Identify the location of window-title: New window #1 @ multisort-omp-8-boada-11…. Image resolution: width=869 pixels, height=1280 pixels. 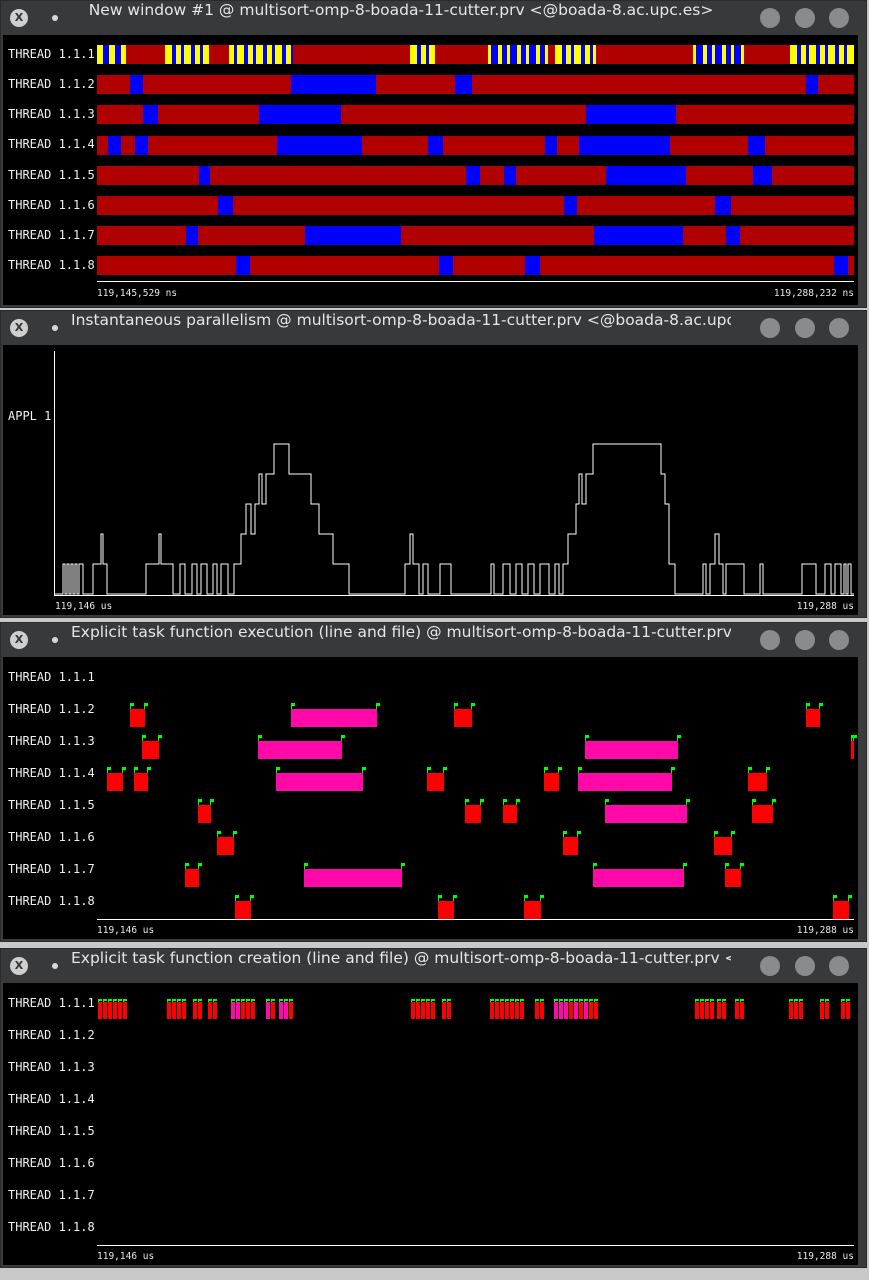
(401, 10).